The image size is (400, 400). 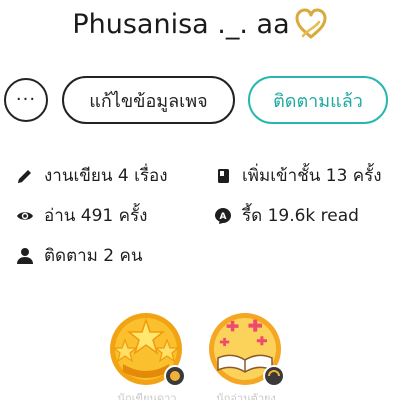 I want to click on svg-text: A, so click(x=223, y=217).